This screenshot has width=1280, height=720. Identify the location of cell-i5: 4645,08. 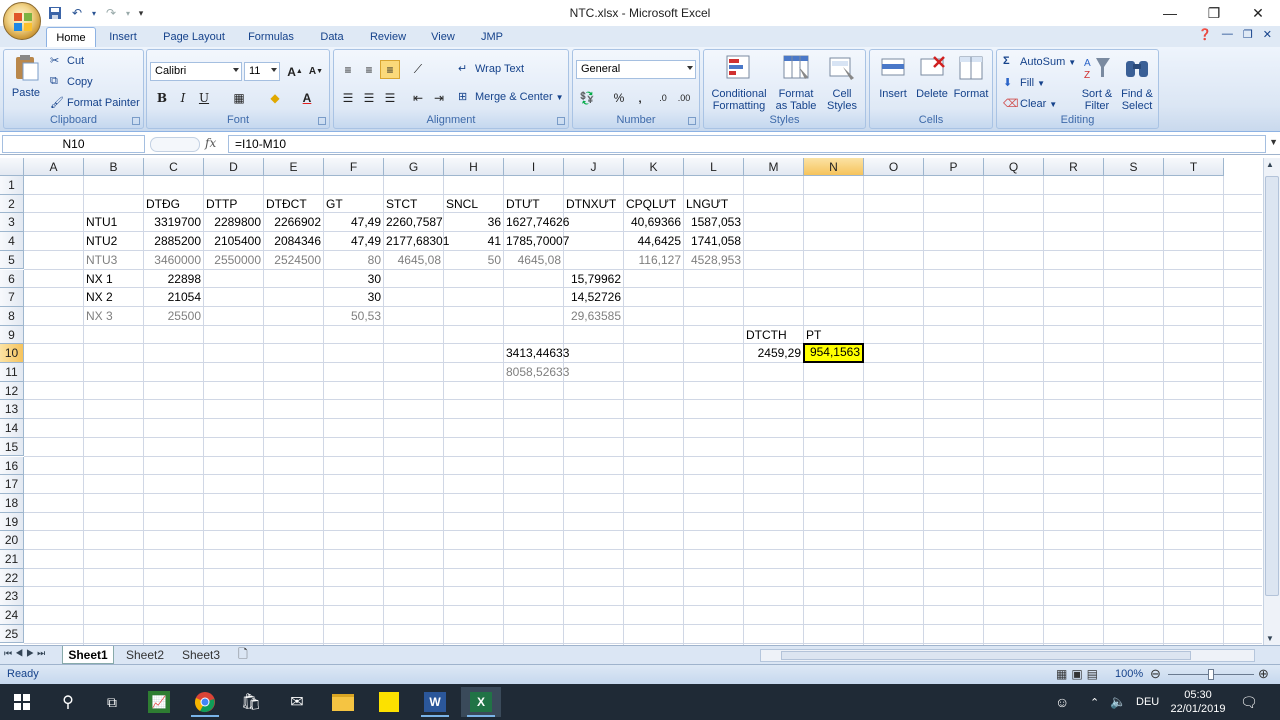
(533, 260).